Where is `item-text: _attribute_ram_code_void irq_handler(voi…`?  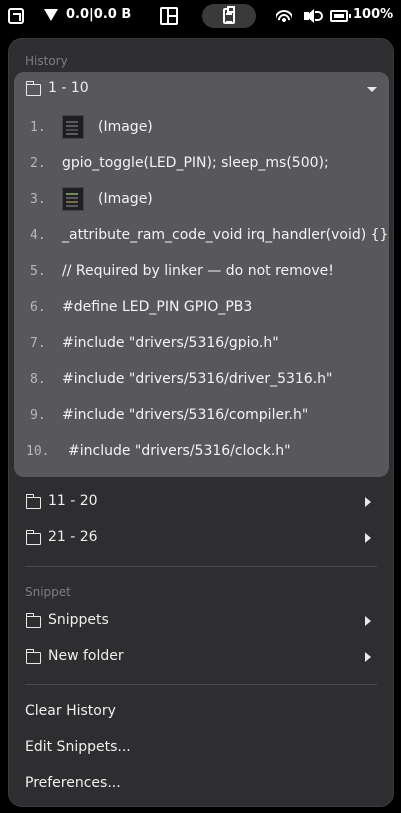 item-text: _attribute_ram_code_void irq_handler(voi… is located at coordinates (225, 235).